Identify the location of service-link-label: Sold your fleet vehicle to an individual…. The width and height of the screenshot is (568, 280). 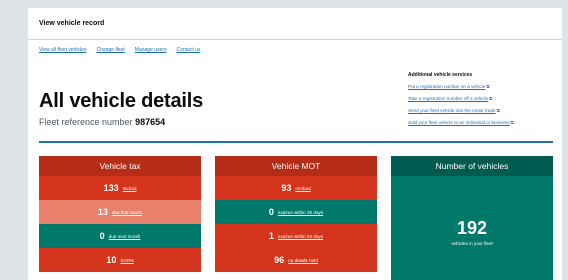
(459, 122).